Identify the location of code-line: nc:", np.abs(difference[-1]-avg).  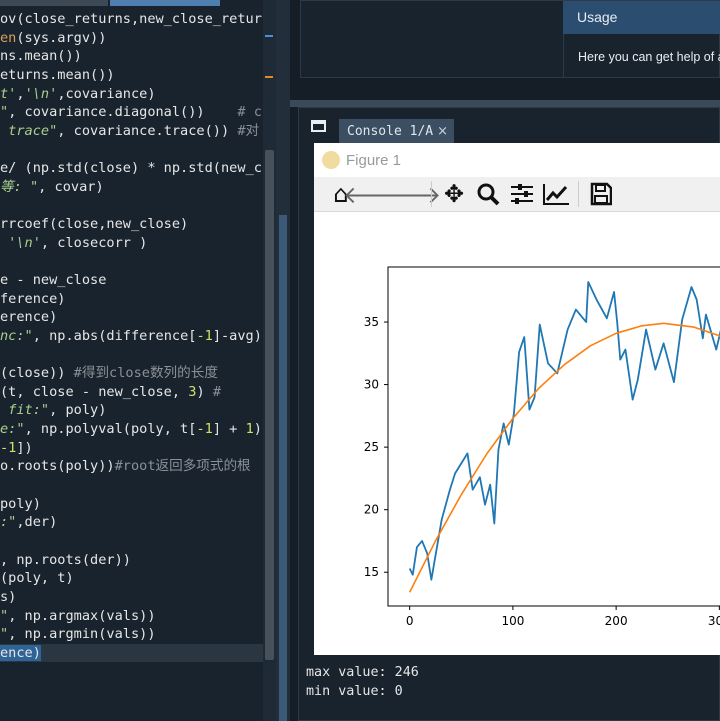
(131, 336).